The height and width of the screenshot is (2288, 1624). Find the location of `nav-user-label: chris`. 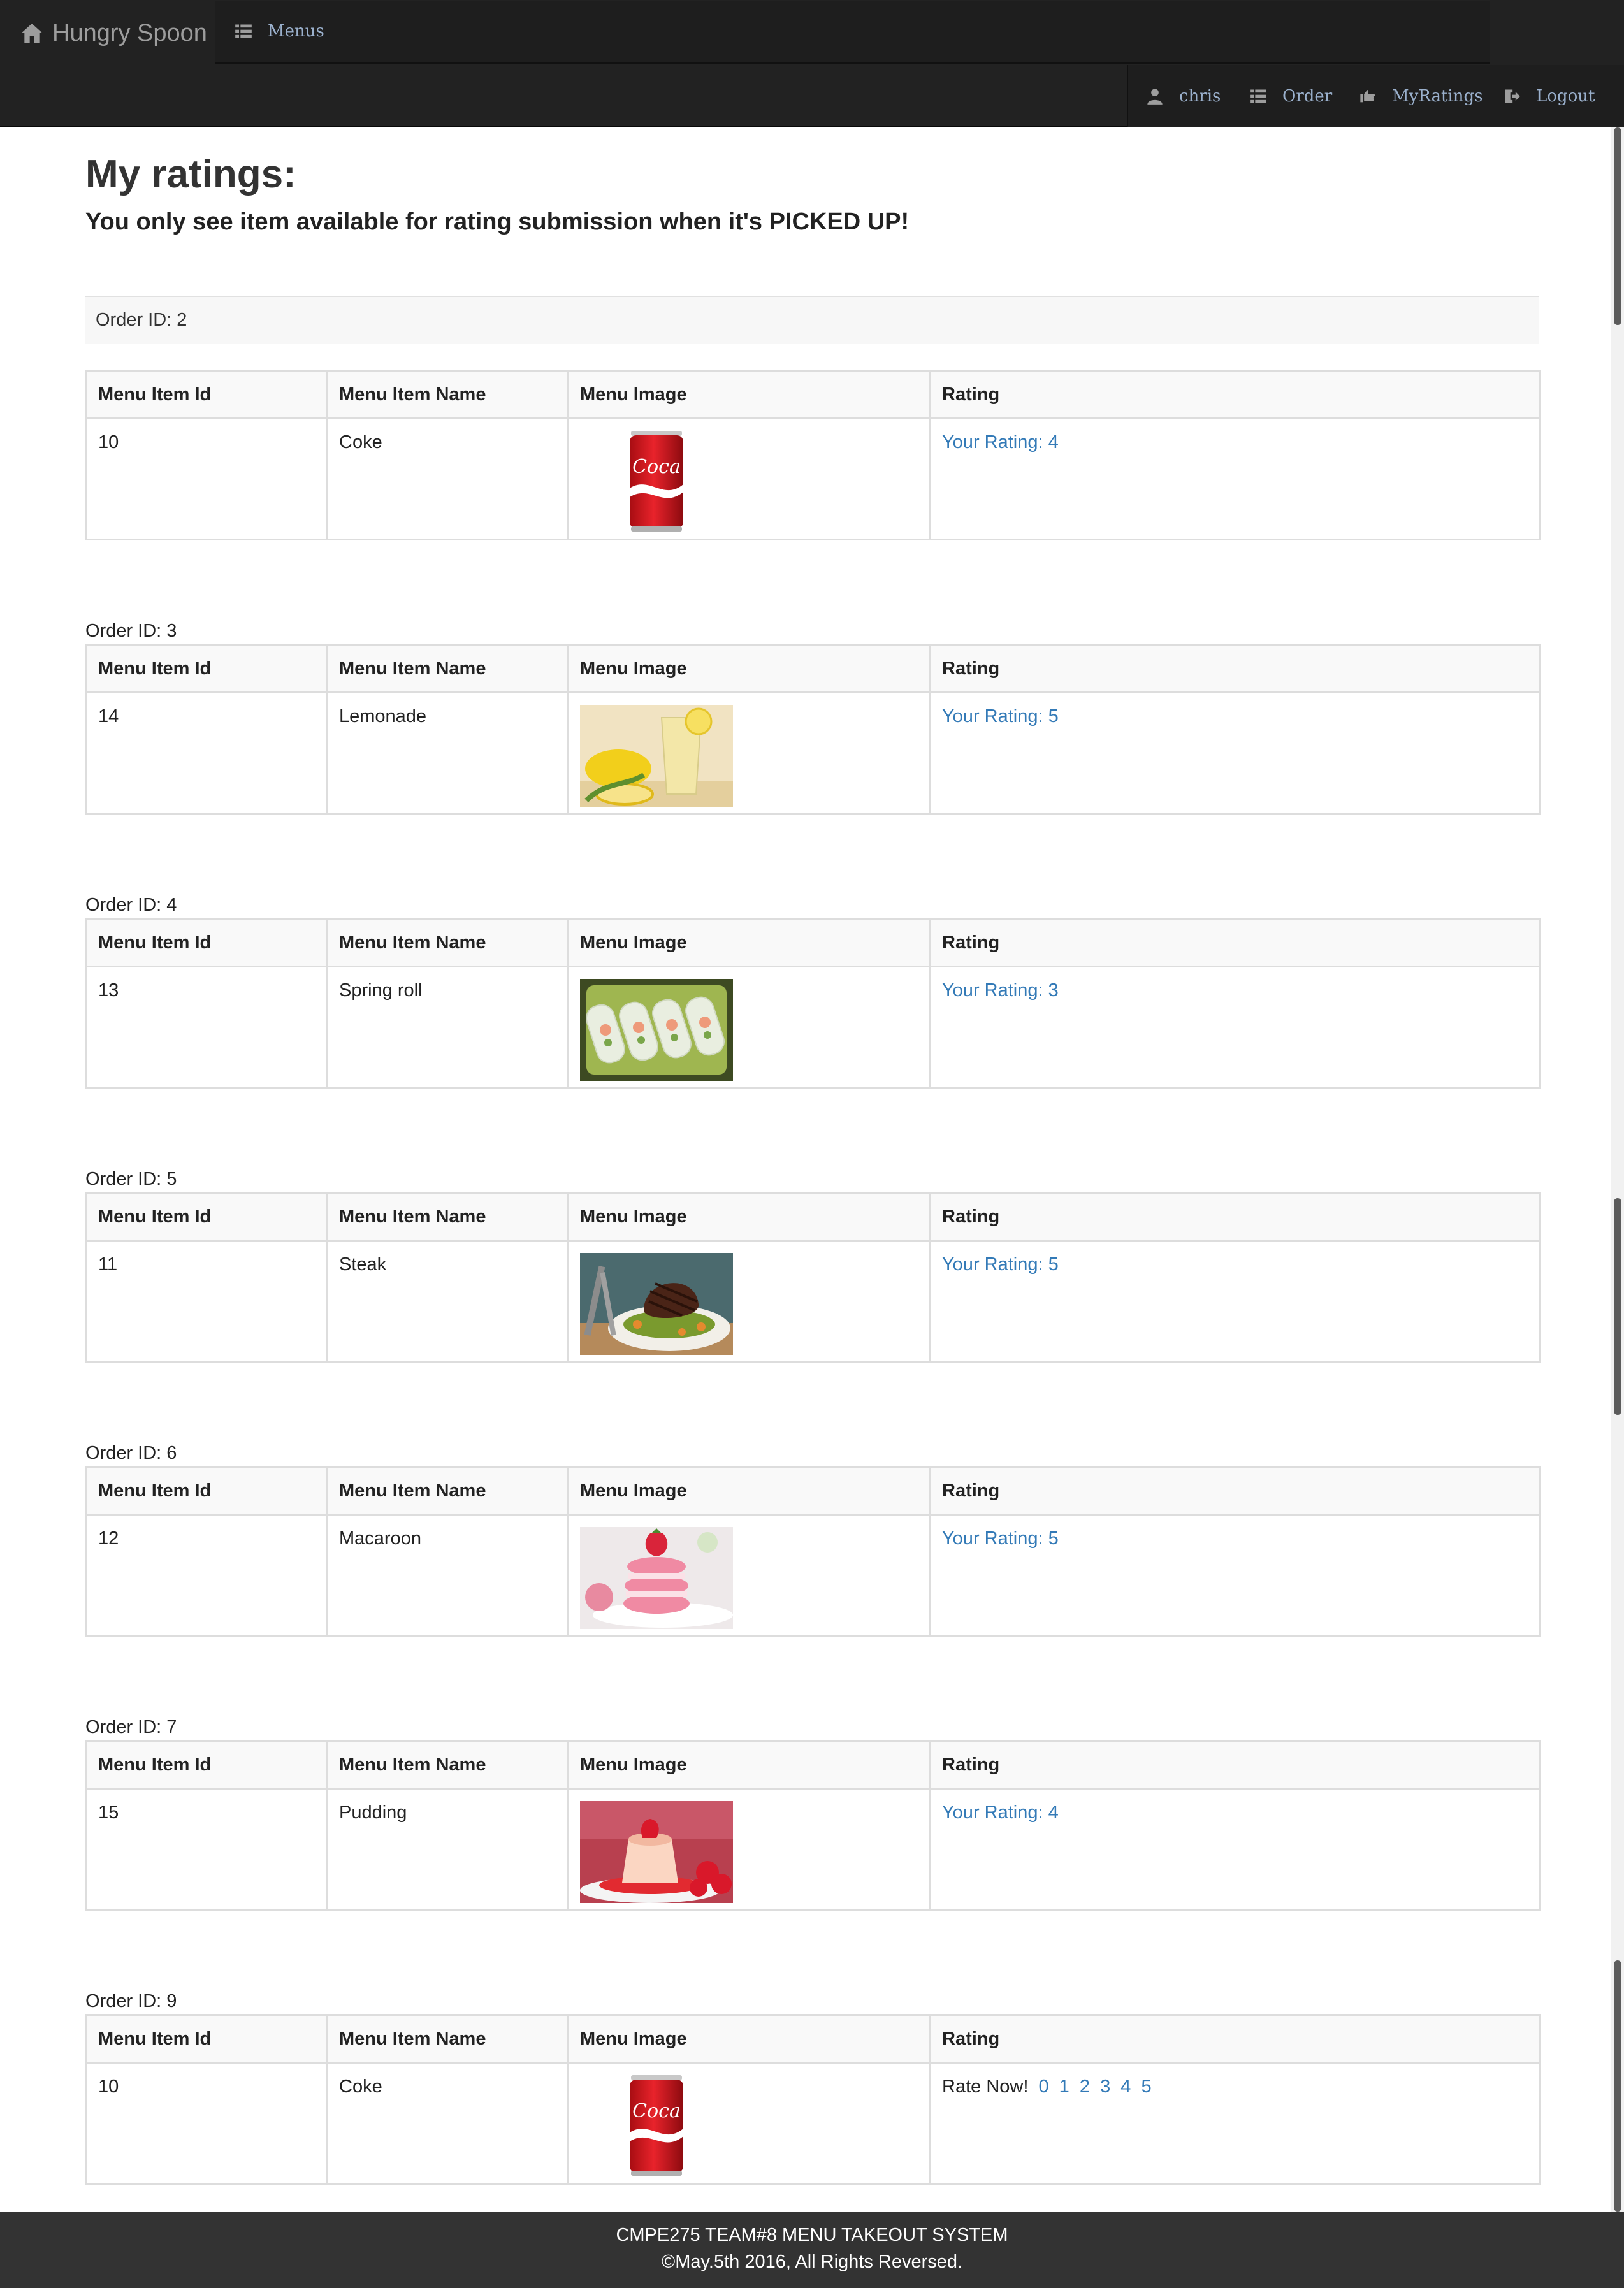

nav-user-label: chris is located at coordinates (1200, 96).